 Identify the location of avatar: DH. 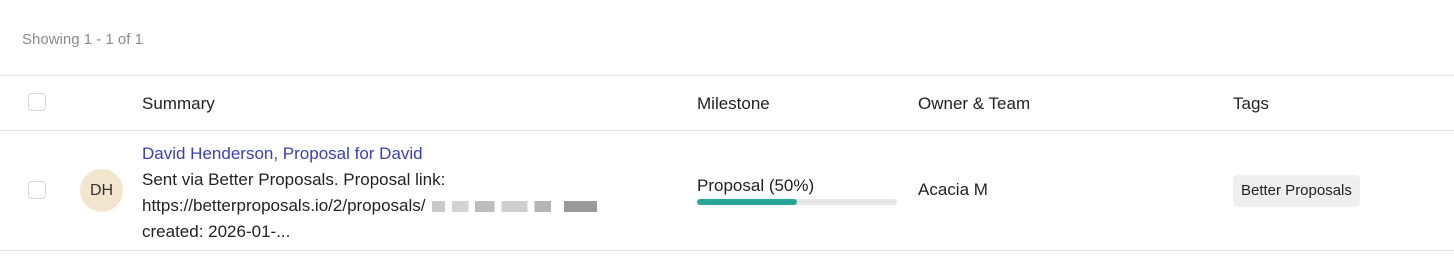
(101, 190).